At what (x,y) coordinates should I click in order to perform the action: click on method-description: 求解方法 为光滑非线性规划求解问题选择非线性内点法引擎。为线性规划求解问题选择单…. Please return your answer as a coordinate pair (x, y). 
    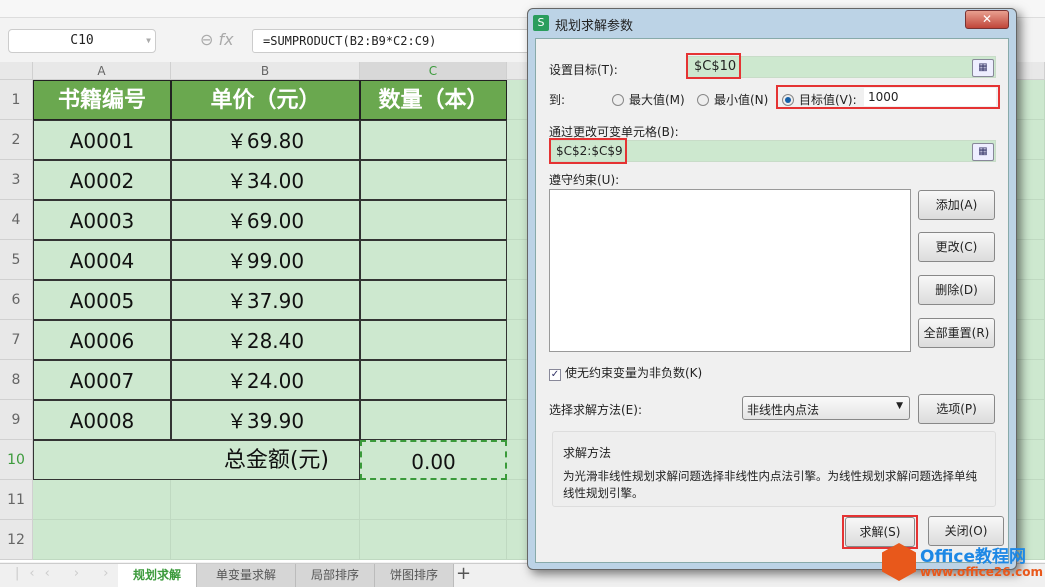
    Looking at the image, I should click on (774, 469).